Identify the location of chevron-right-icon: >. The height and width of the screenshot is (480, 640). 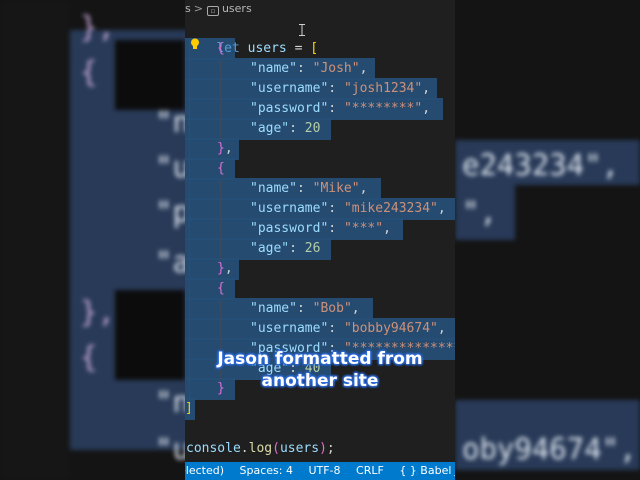
(198, 8).